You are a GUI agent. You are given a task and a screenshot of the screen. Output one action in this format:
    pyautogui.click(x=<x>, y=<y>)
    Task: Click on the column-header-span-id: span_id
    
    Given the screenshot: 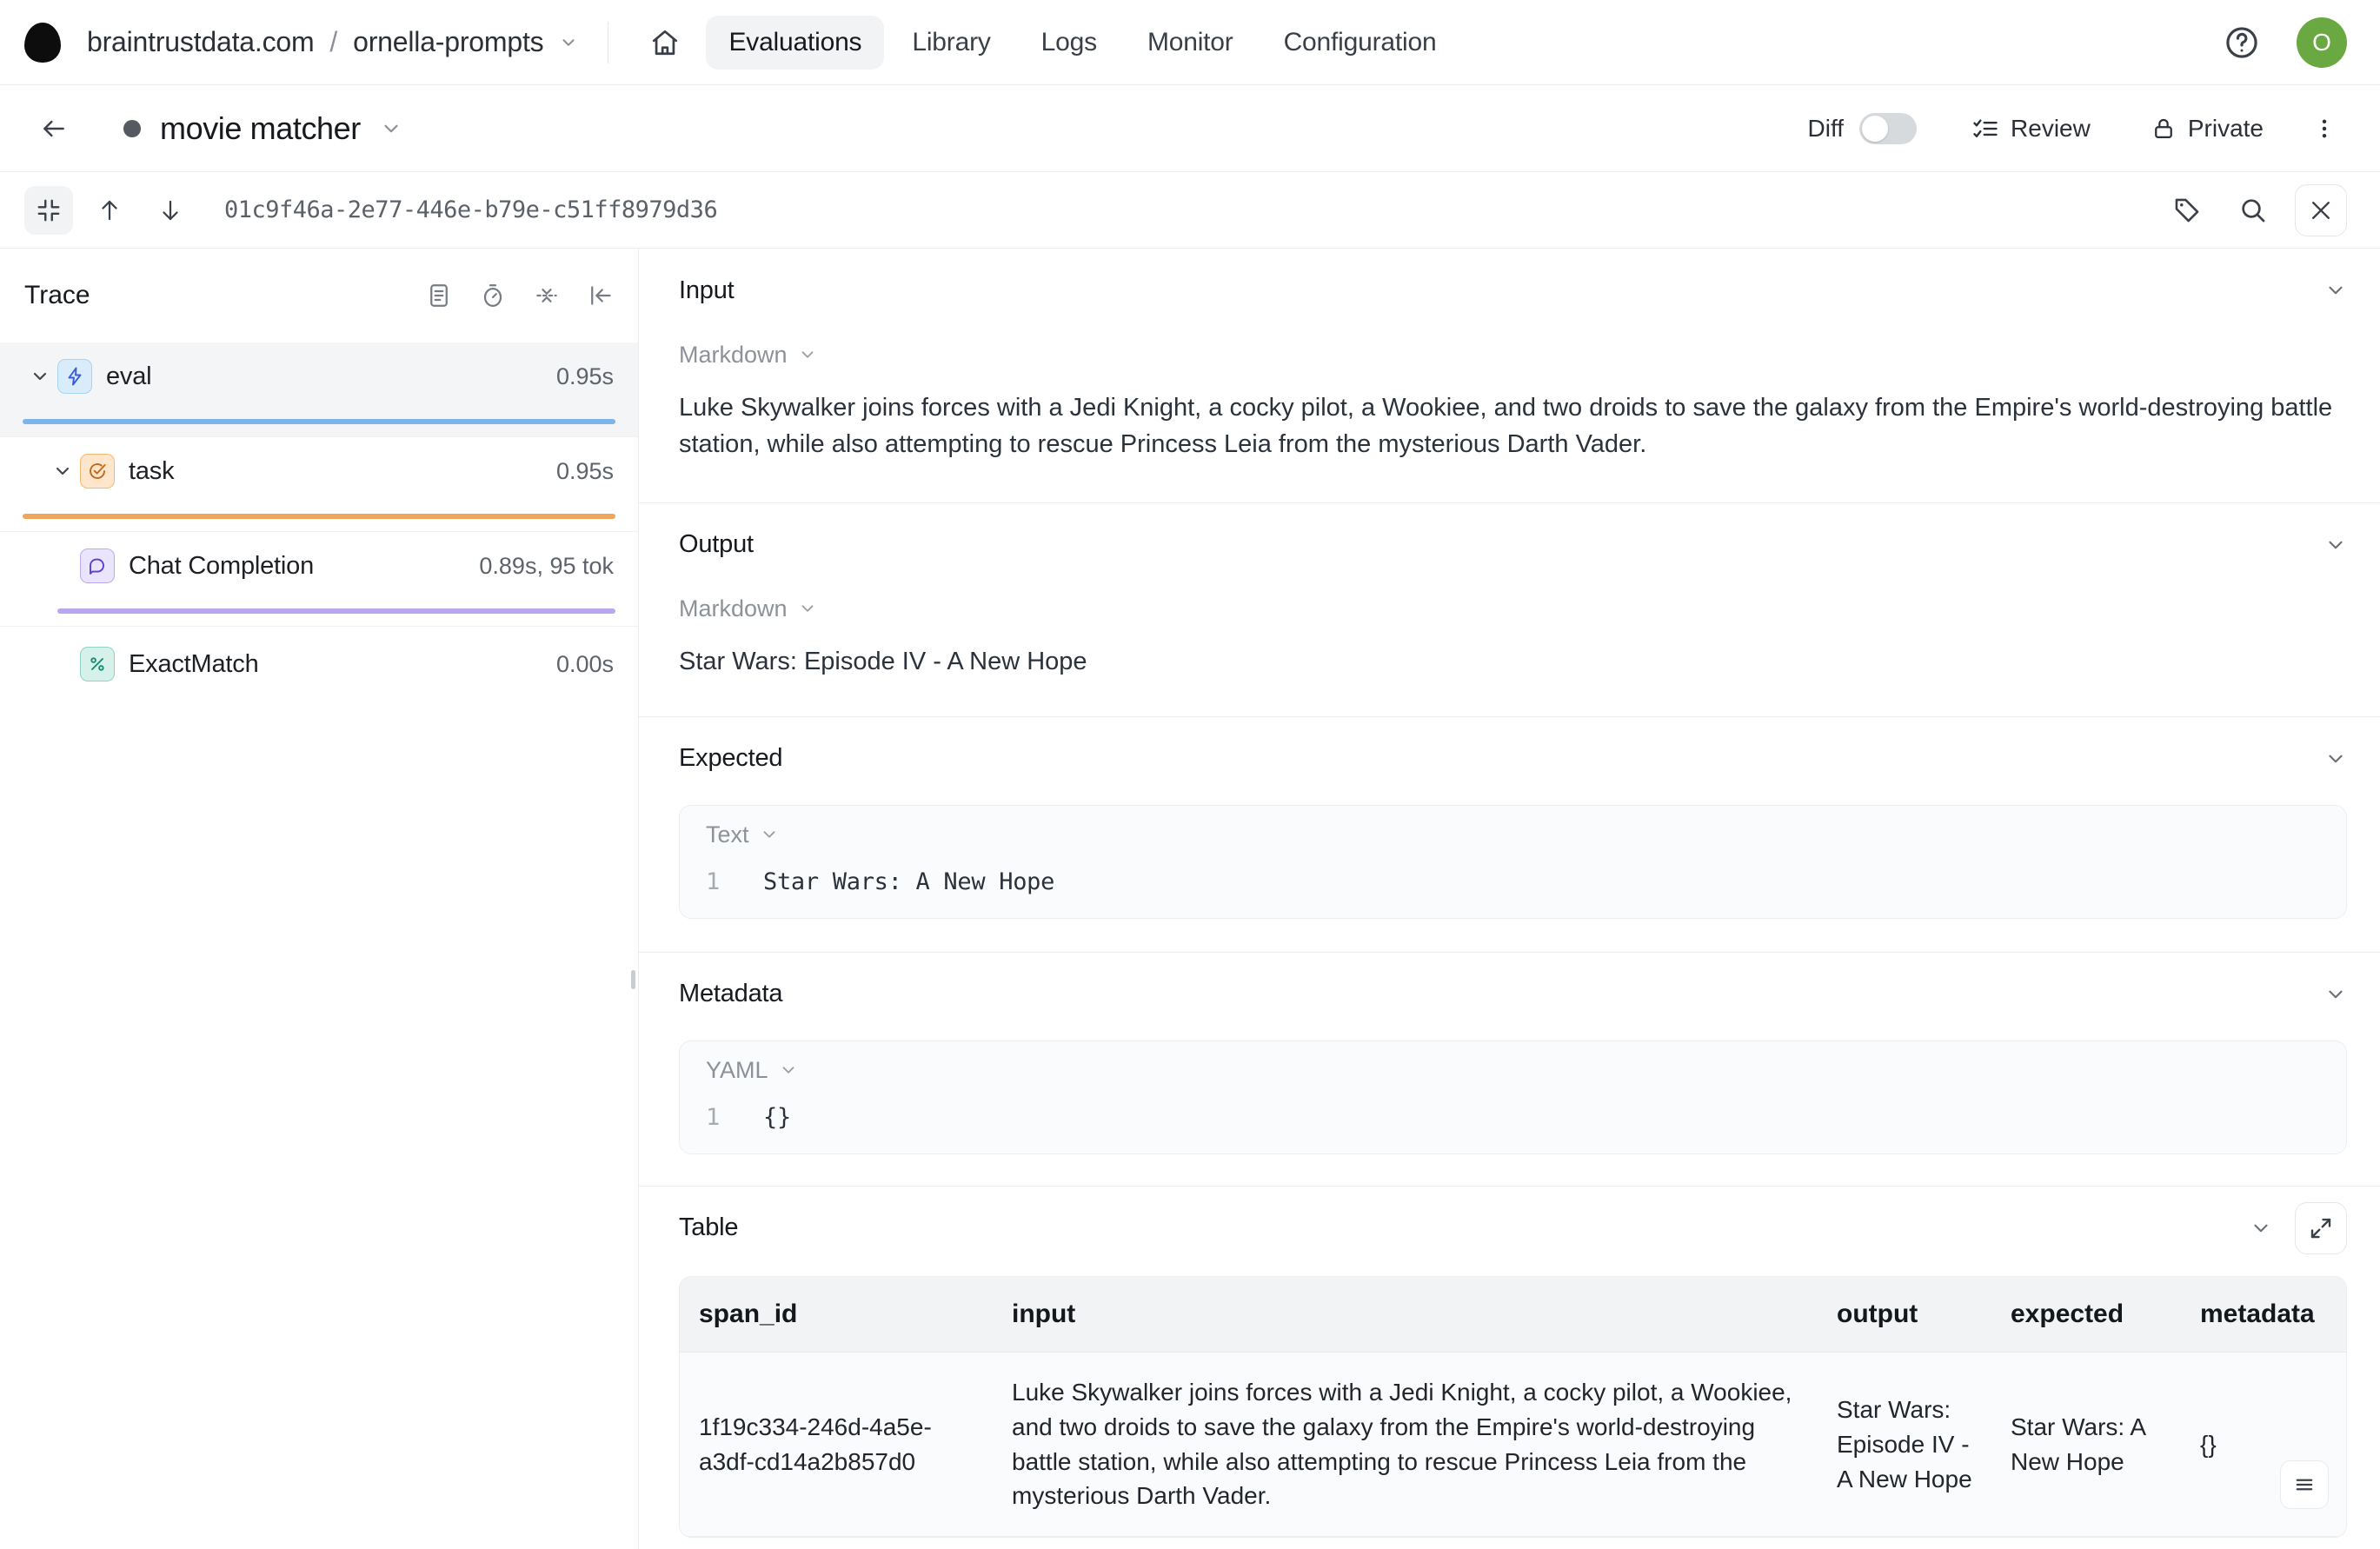 What is the action you would take?
    pyautogui.click(x=836, y=1315)
    